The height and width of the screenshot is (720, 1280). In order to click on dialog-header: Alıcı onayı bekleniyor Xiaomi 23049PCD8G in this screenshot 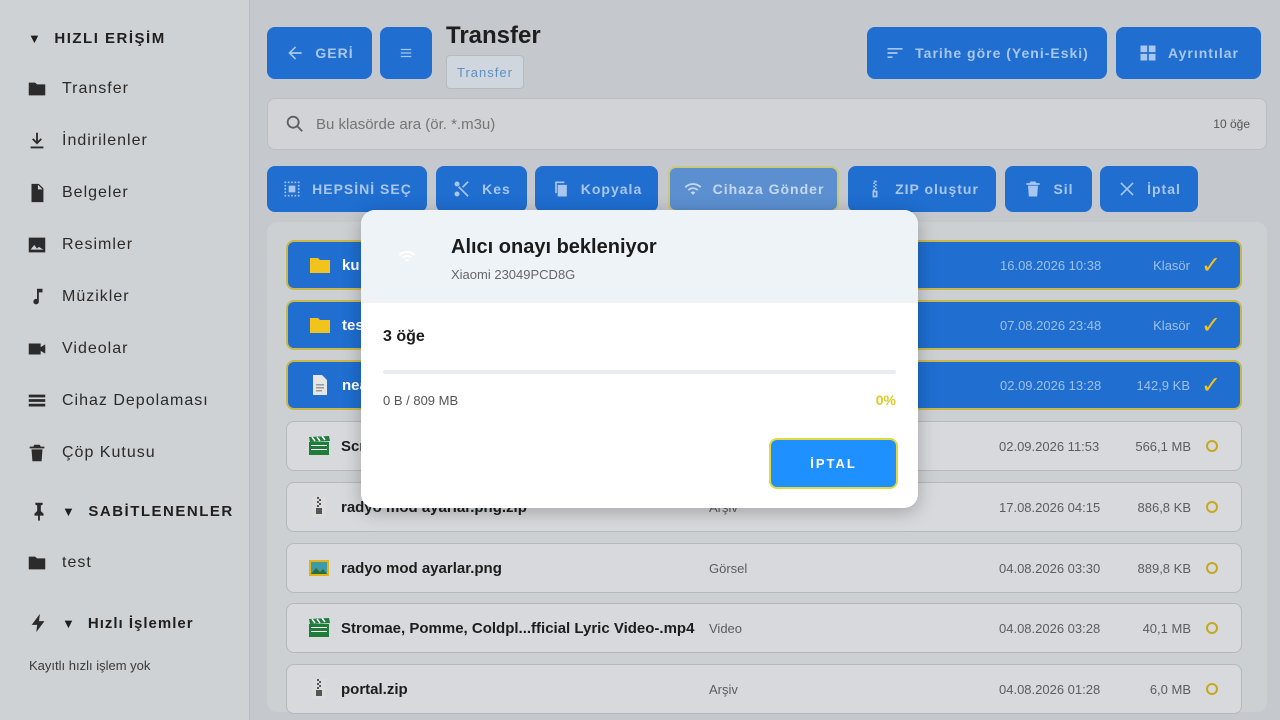, I will do `click(639, 256)`.